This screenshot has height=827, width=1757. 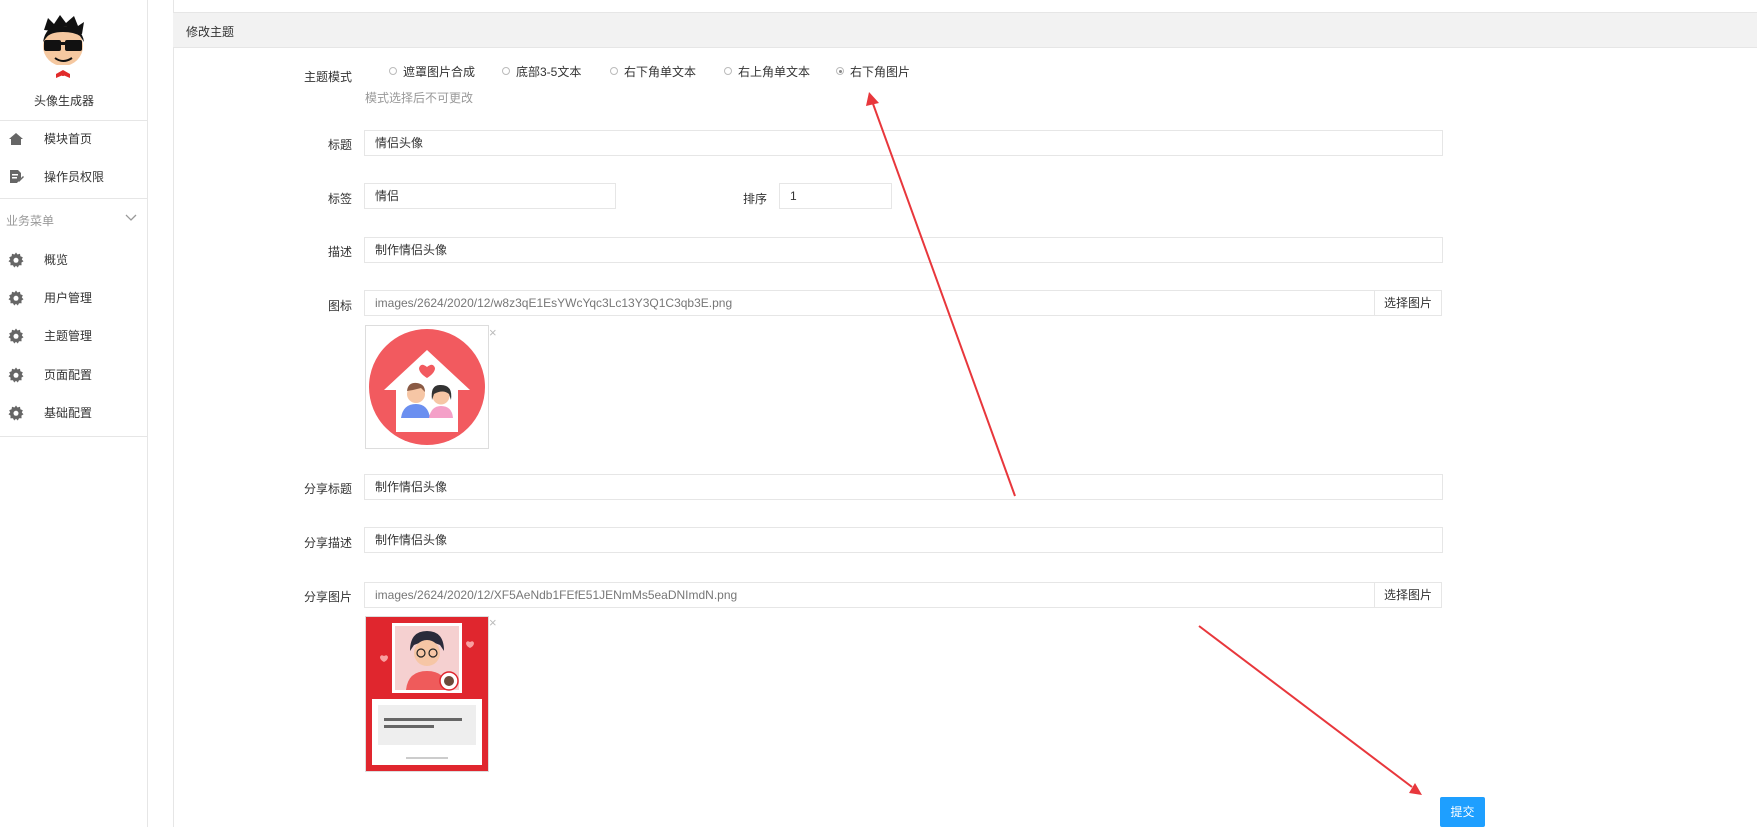 I want to click on tag-input: 情侣, so click(x=490, y=196).